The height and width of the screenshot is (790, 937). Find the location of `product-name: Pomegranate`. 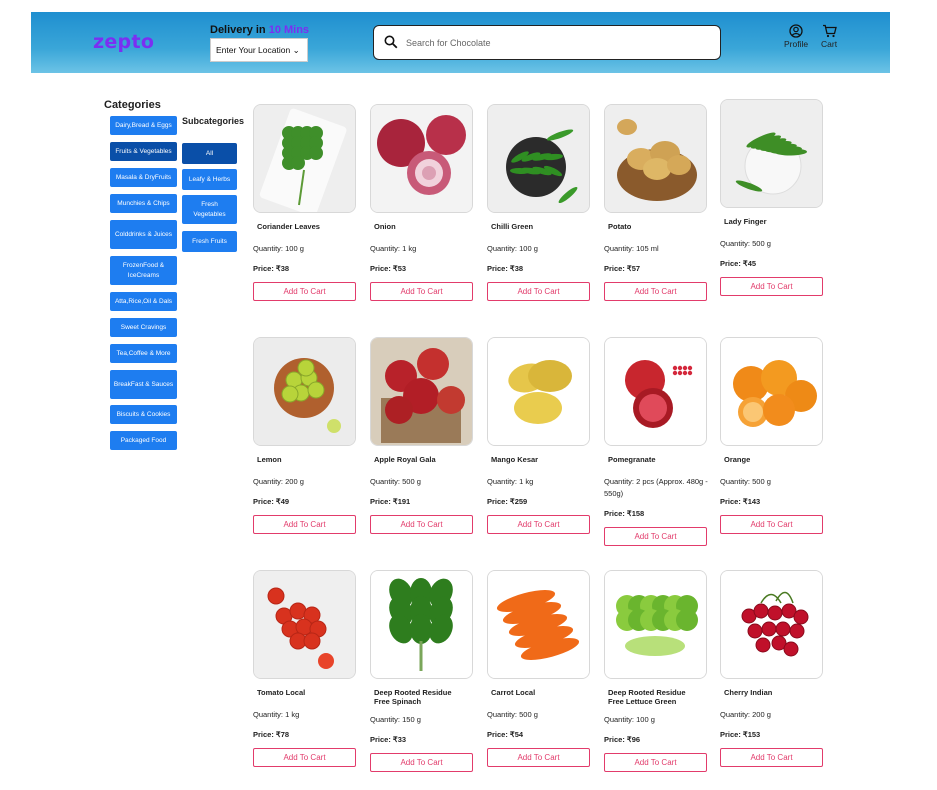

product-name: Pomegranate is located at coordinates (632, 459).